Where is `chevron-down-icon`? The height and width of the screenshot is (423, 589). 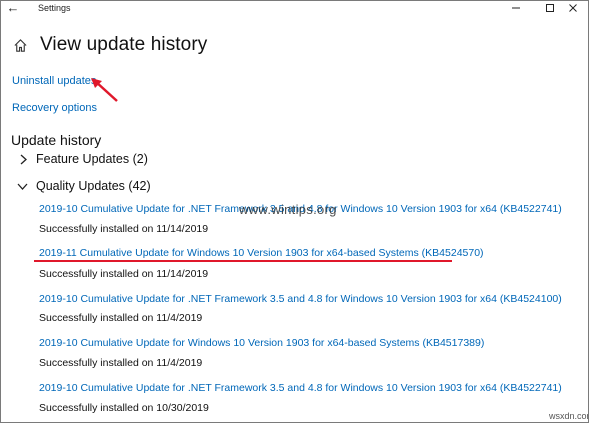
chevron-down-icon is located at coordinates (22, 186).